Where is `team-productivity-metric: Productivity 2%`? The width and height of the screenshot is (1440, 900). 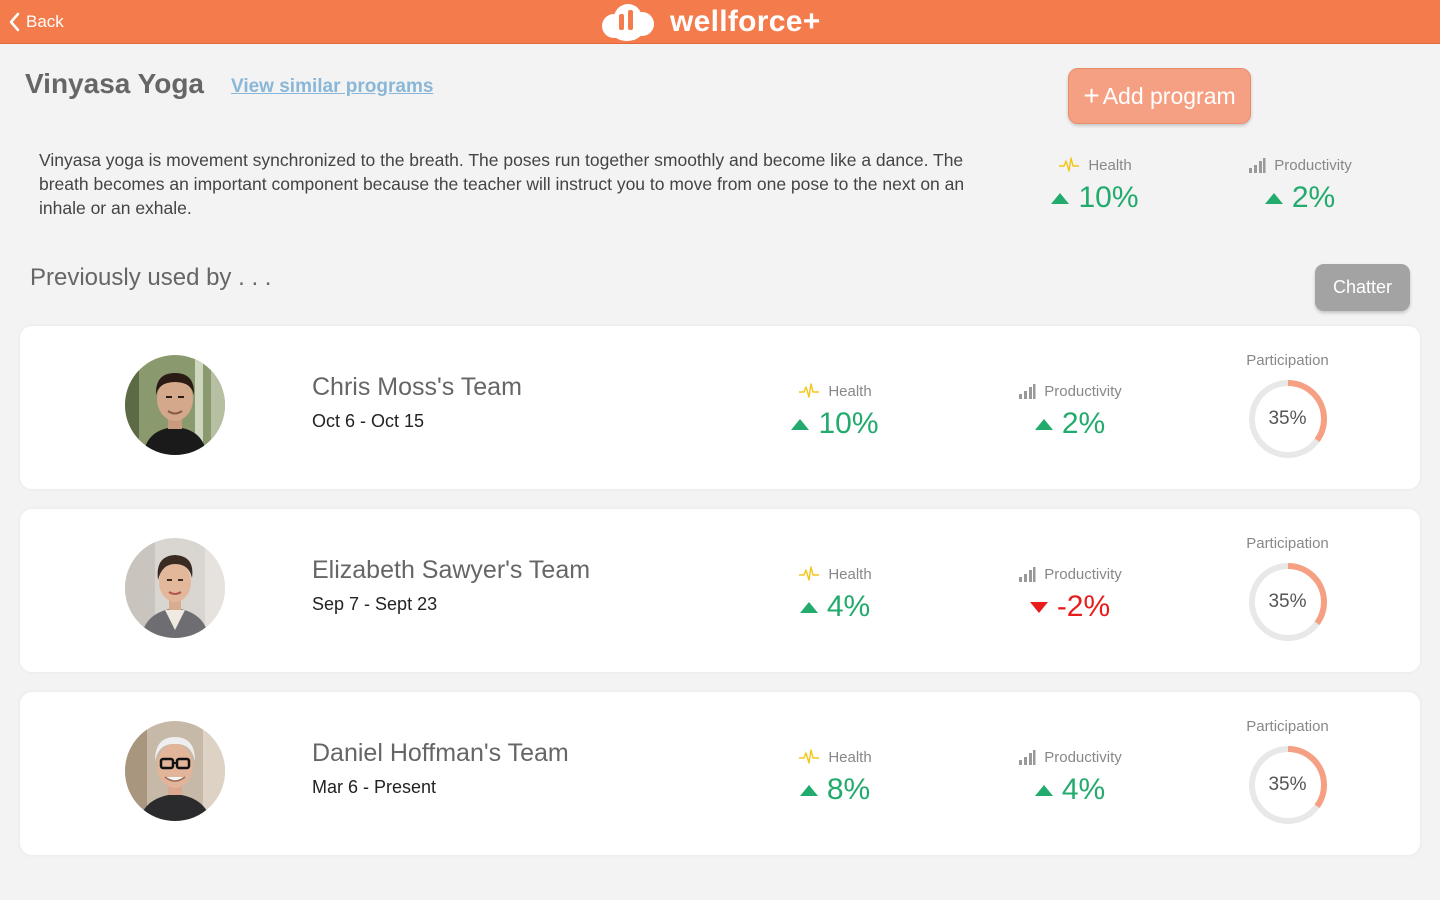 team-productivity-metric: Productivity 2% is located at coordinates (1070, 411).